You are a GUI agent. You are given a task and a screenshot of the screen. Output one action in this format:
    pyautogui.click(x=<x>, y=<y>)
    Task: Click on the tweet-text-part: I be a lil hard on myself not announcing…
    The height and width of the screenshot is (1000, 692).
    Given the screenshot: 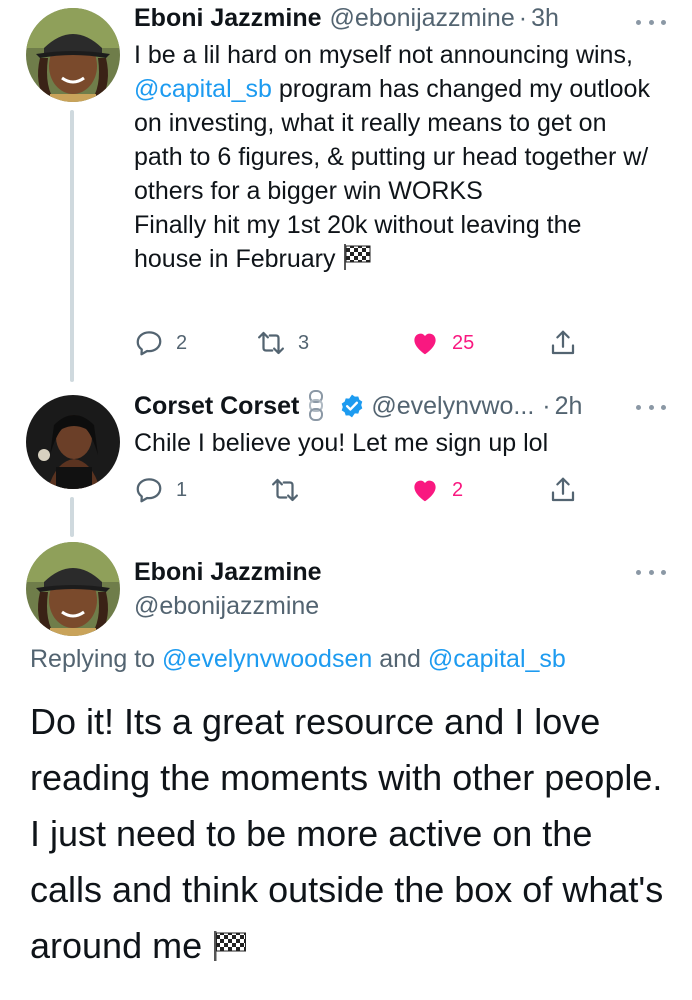 What is the action you would take?
    pyautogui.click(x=383, y=55)
    